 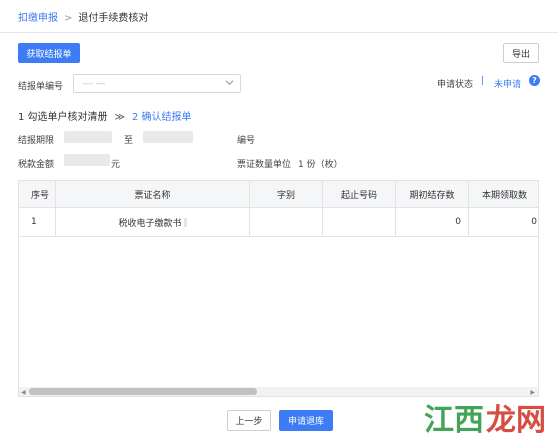 I want to click on cell-index: 1, so click(x=37, y=222).